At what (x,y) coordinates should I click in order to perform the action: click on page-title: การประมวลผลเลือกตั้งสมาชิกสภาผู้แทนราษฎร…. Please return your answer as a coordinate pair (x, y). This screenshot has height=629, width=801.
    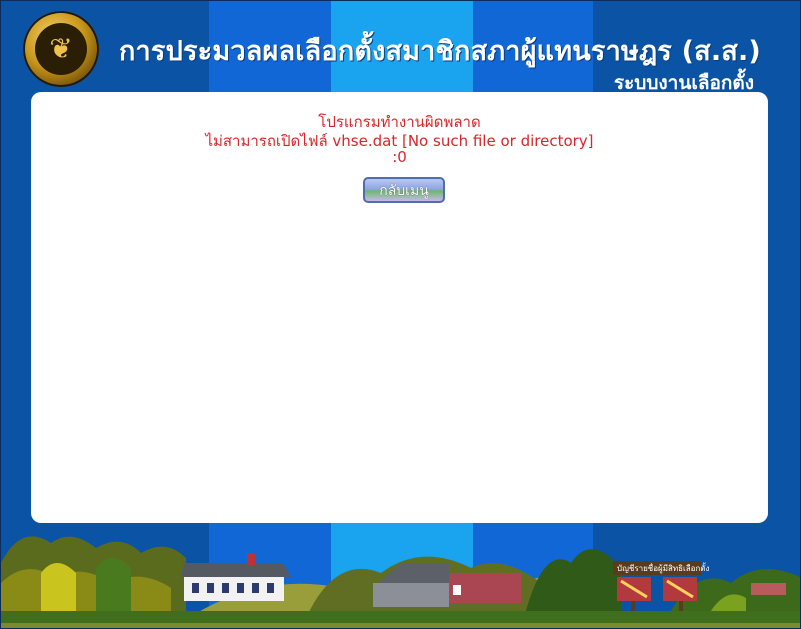
    Looking at the image, I should click on (440, 51).